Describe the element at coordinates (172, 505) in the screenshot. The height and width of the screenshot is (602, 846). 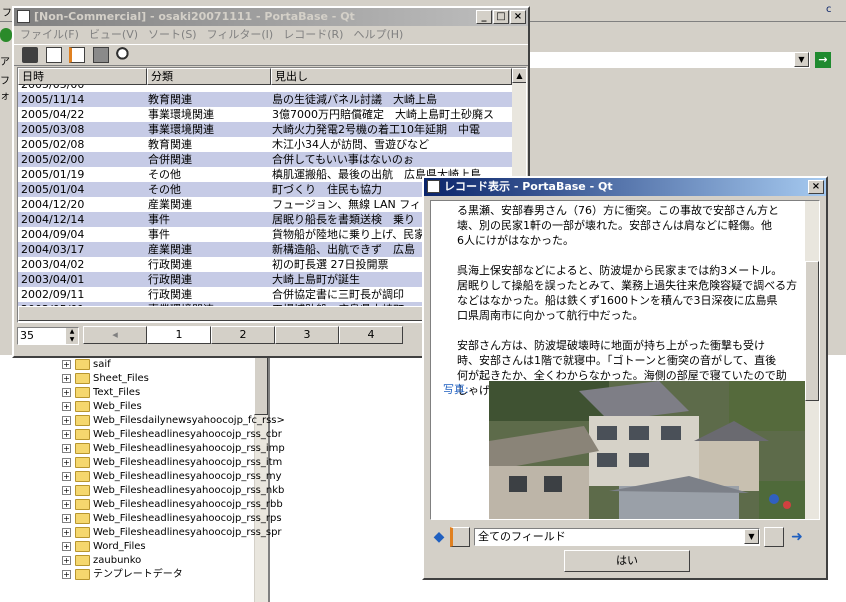
I see `folder-tree-item: + Web_Filesheadlinesyahoocojp_rss_rbb` at that location.